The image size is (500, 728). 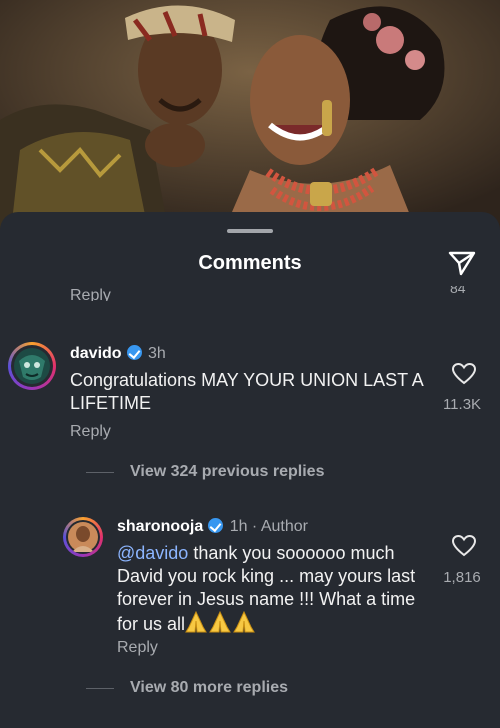 I want to click on view-previous-replies-label: View 324 previous replies, so click(x=227, y=471).